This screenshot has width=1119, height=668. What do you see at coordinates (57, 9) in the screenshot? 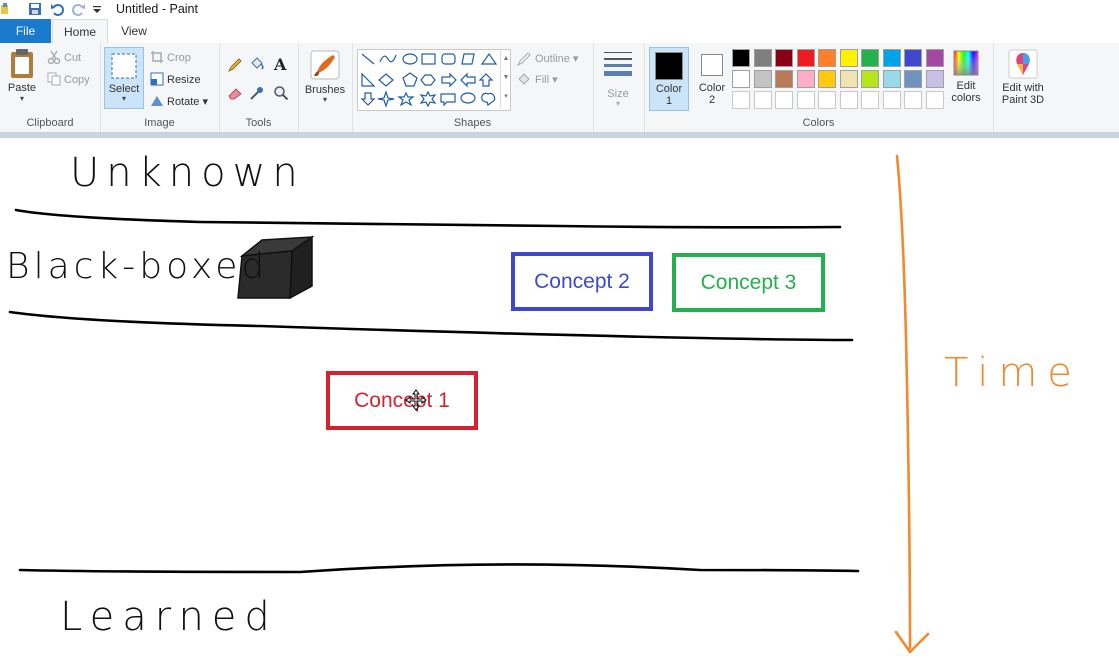
I see `undo-icon` at bounding box center [57, 9].